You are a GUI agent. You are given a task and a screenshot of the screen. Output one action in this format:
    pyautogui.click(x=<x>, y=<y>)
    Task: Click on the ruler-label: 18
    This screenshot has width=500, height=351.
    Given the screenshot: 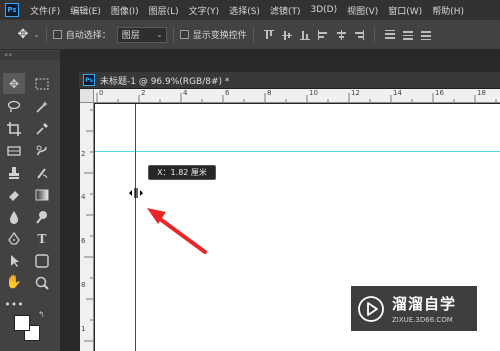 What is the action you would take?
    pyautogui.click(x=481, y=93)
    